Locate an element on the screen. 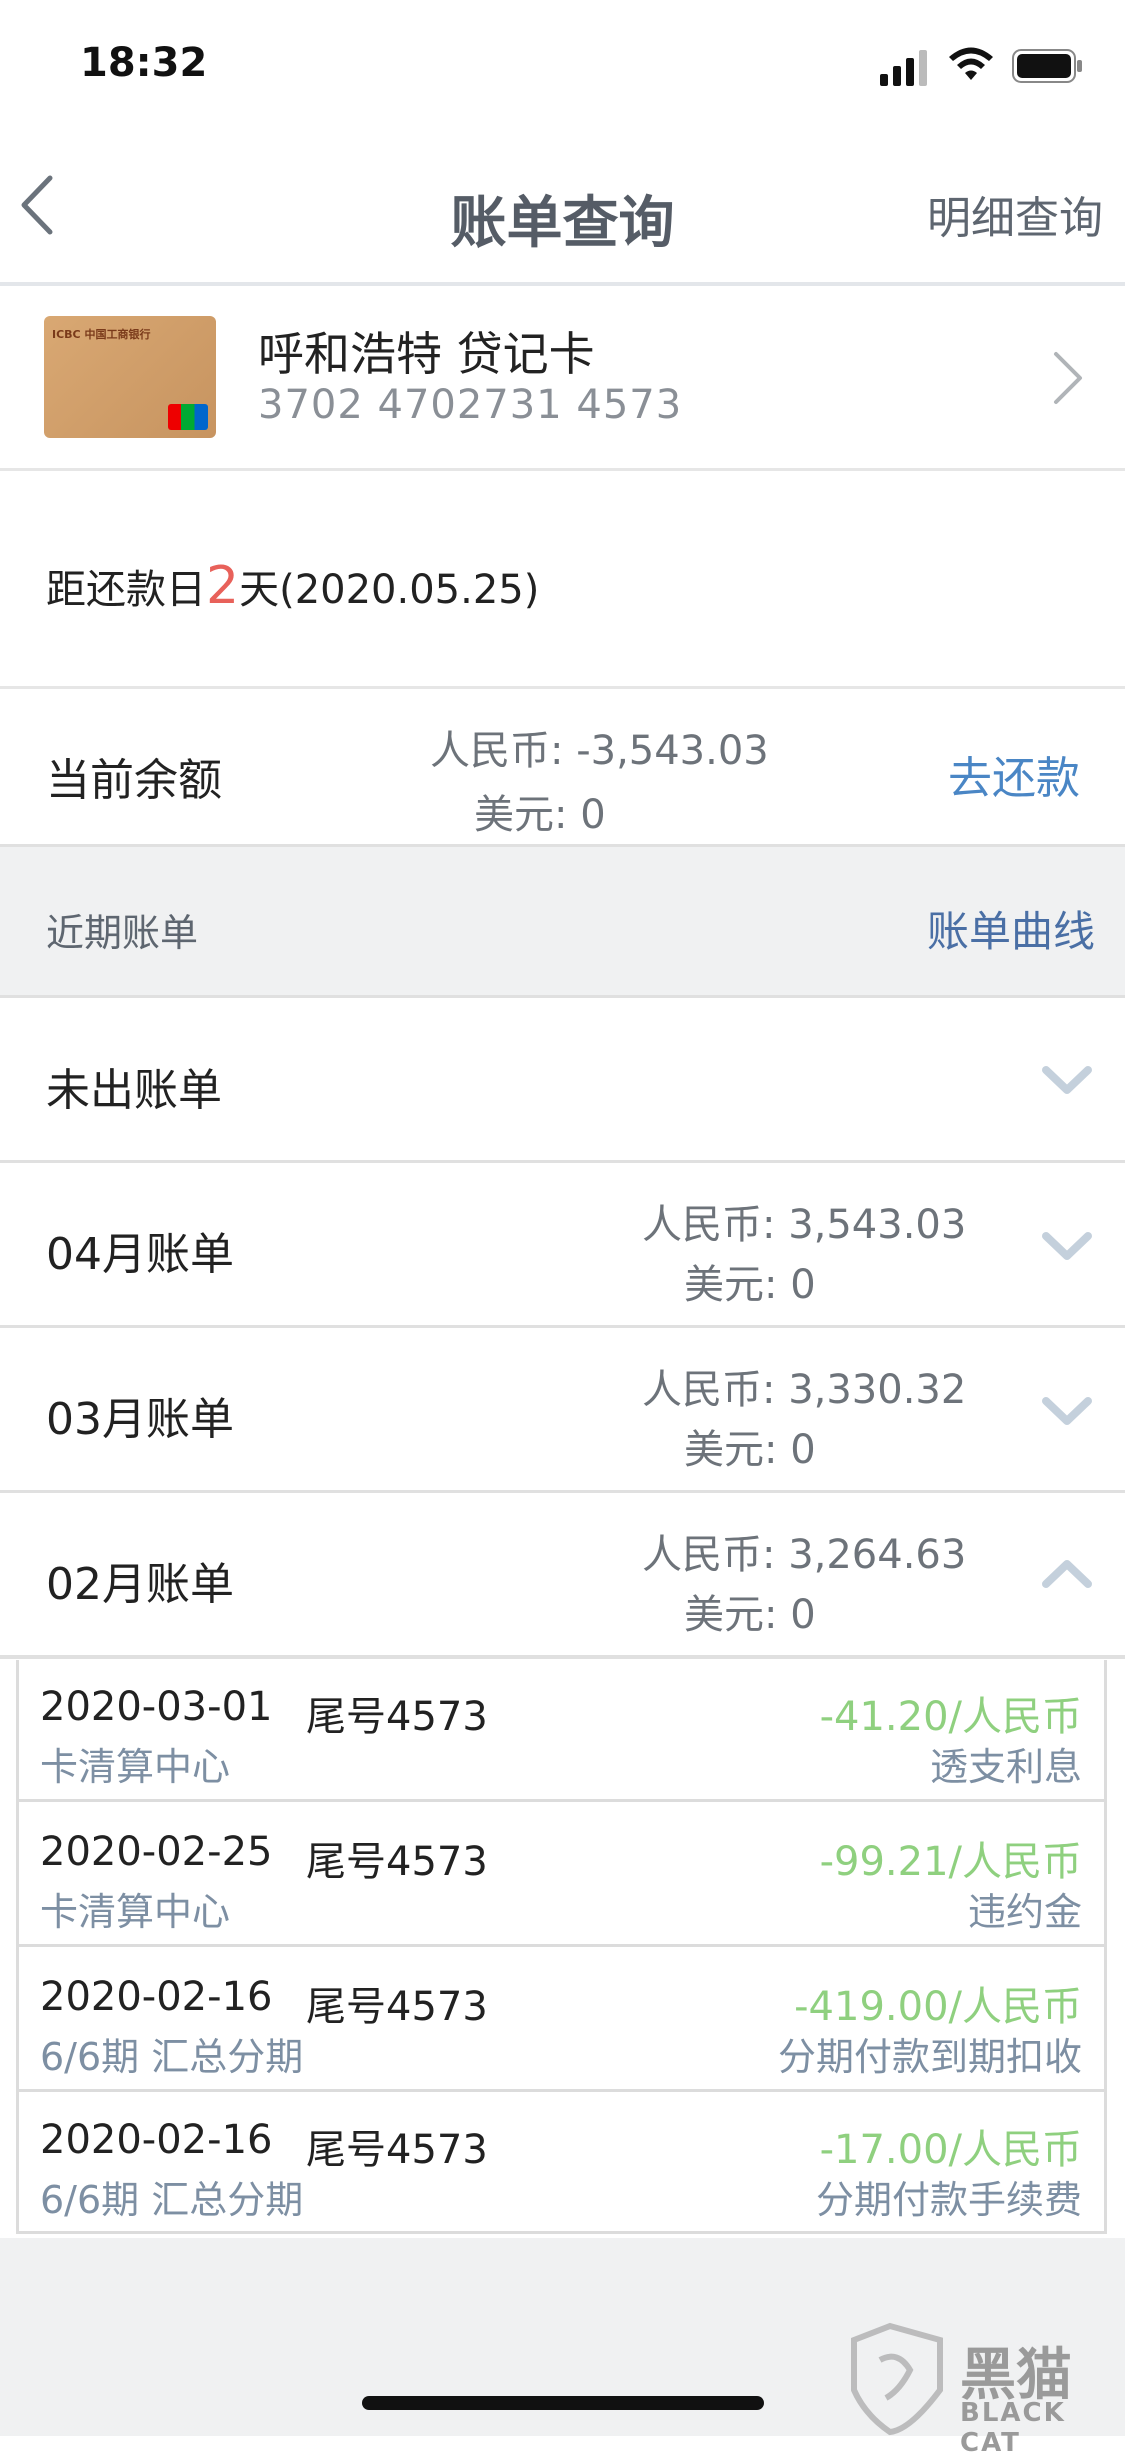 The width and height of the screenshot is (1125, 2458). bill-label: 03月账单 is located at coordinates (140, 1419).